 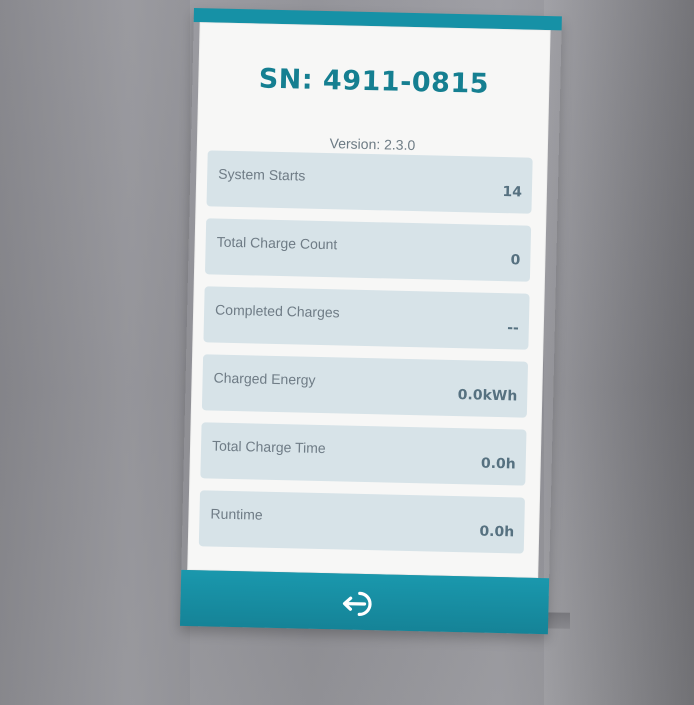 I want to click on stat-label: Completed Charges, so click(x=277, y=311).